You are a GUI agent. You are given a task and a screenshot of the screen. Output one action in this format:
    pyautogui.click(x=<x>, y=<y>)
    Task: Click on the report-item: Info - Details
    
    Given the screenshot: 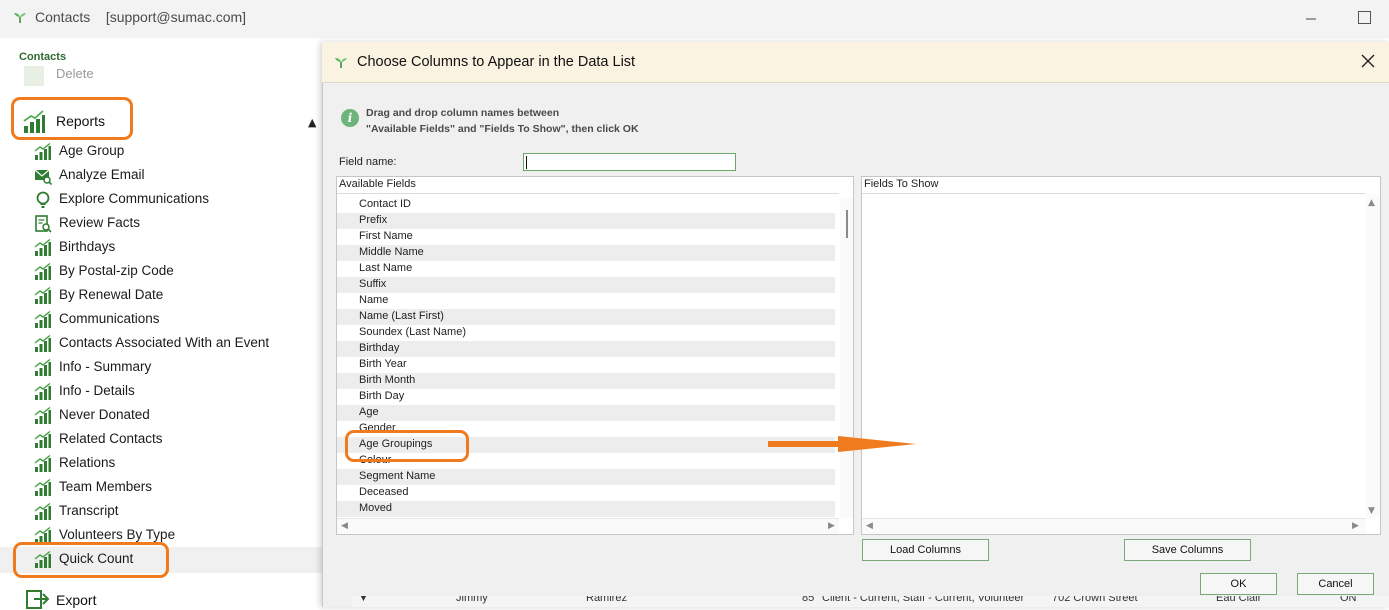 What is the action you would take?
    pyautogui.click(x=177, y=392)
    